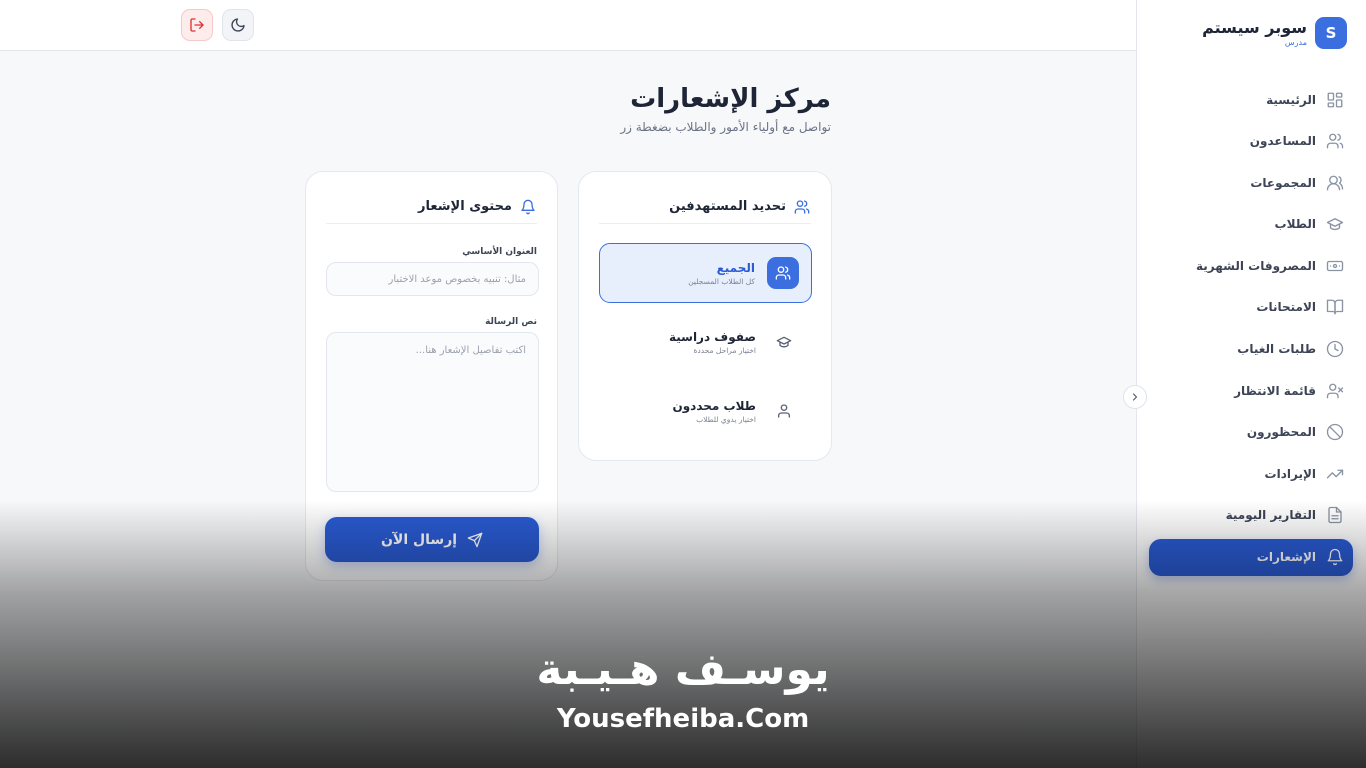  What do you see at coordinates (1276, 349) in the screenshot?
I see `sidebar-item-label: طلبات الغياب` at bounding box center [1276, 349].